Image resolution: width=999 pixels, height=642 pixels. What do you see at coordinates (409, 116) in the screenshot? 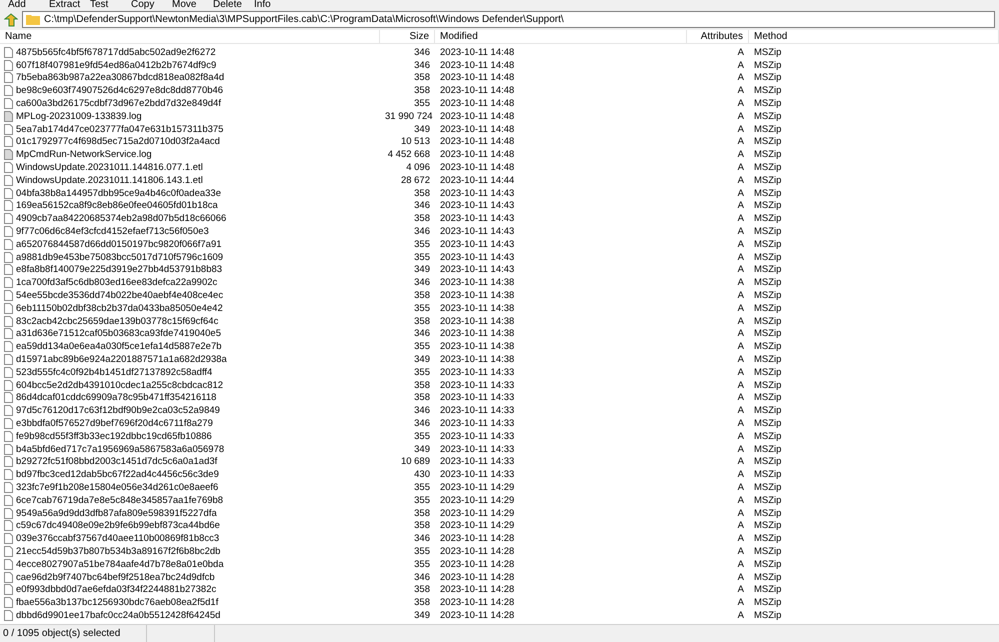
I see `file-size: 31 990 724` at bounding box center [409, 116].